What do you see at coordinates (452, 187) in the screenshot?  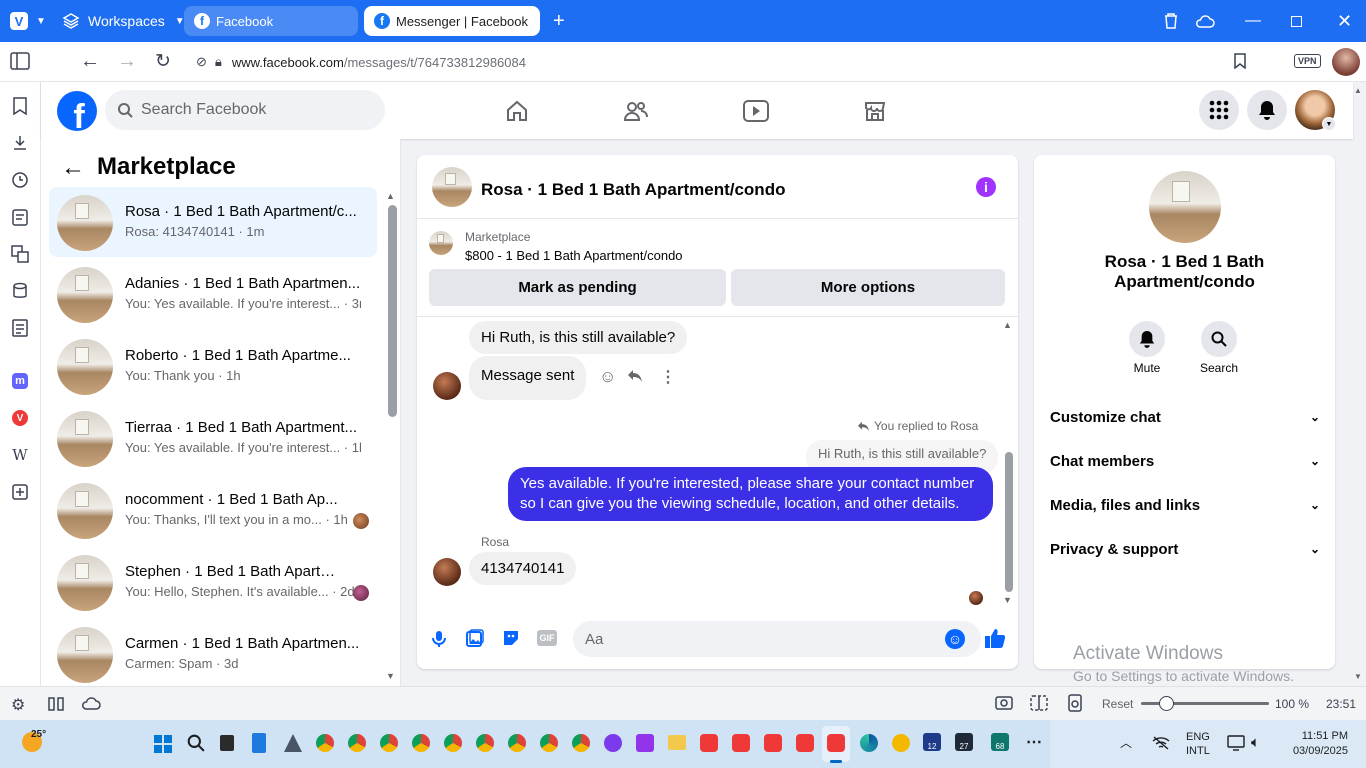 I see `listing-thumbnail` at bounding box center [452, 187].